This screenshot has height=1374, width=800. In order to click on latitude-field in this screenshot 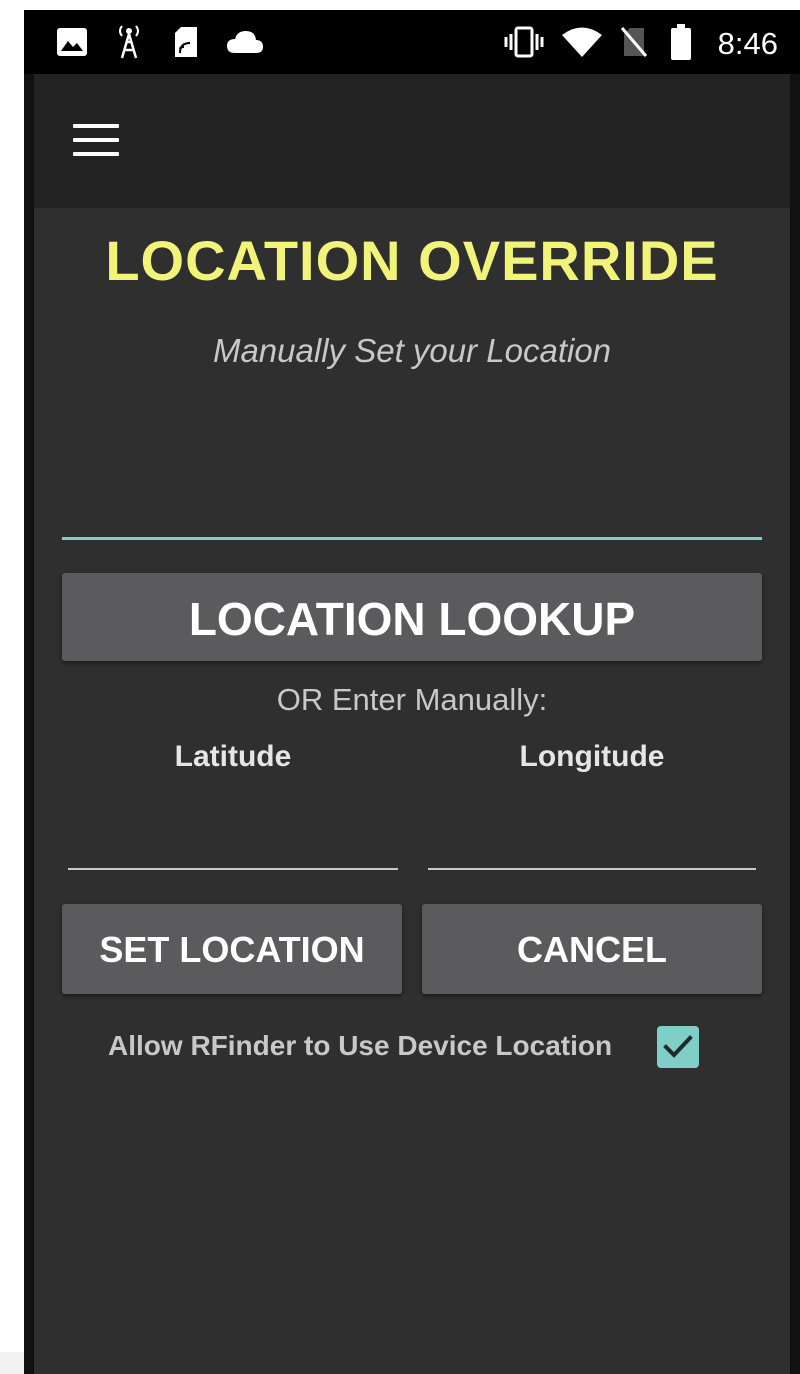, I will do `click(233, 840)`.